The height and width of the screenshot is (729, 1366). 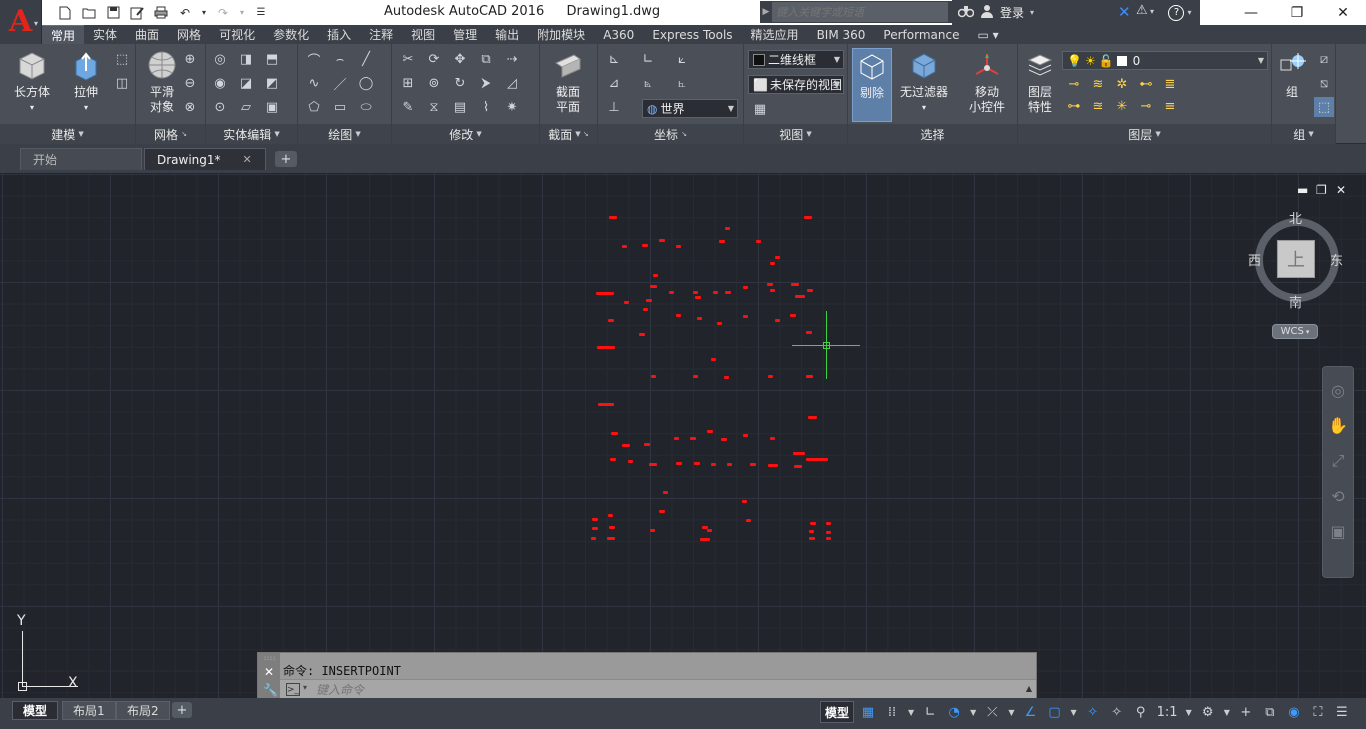 What do you see at coordinates (1098, 84) in the screenshot?
I see `layer-isolate-icon: ≋` at bounding box center [1098, 84].